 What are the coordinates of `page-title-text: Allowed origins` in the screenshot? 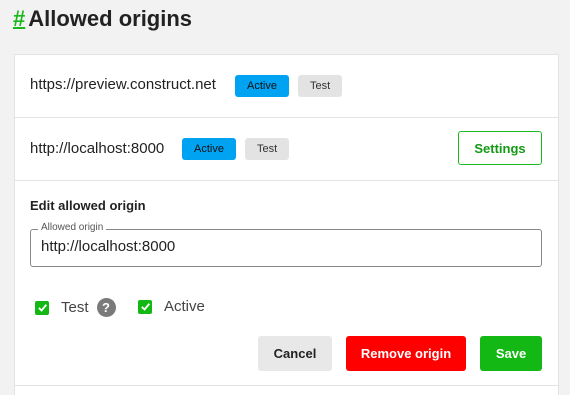 It's located at (110, 18).